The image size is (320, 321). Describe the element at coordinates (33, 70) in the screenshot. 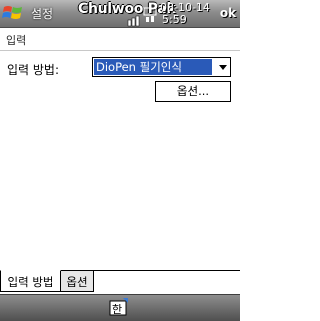

I see `input-method-label: 입력 방법:` at that location.